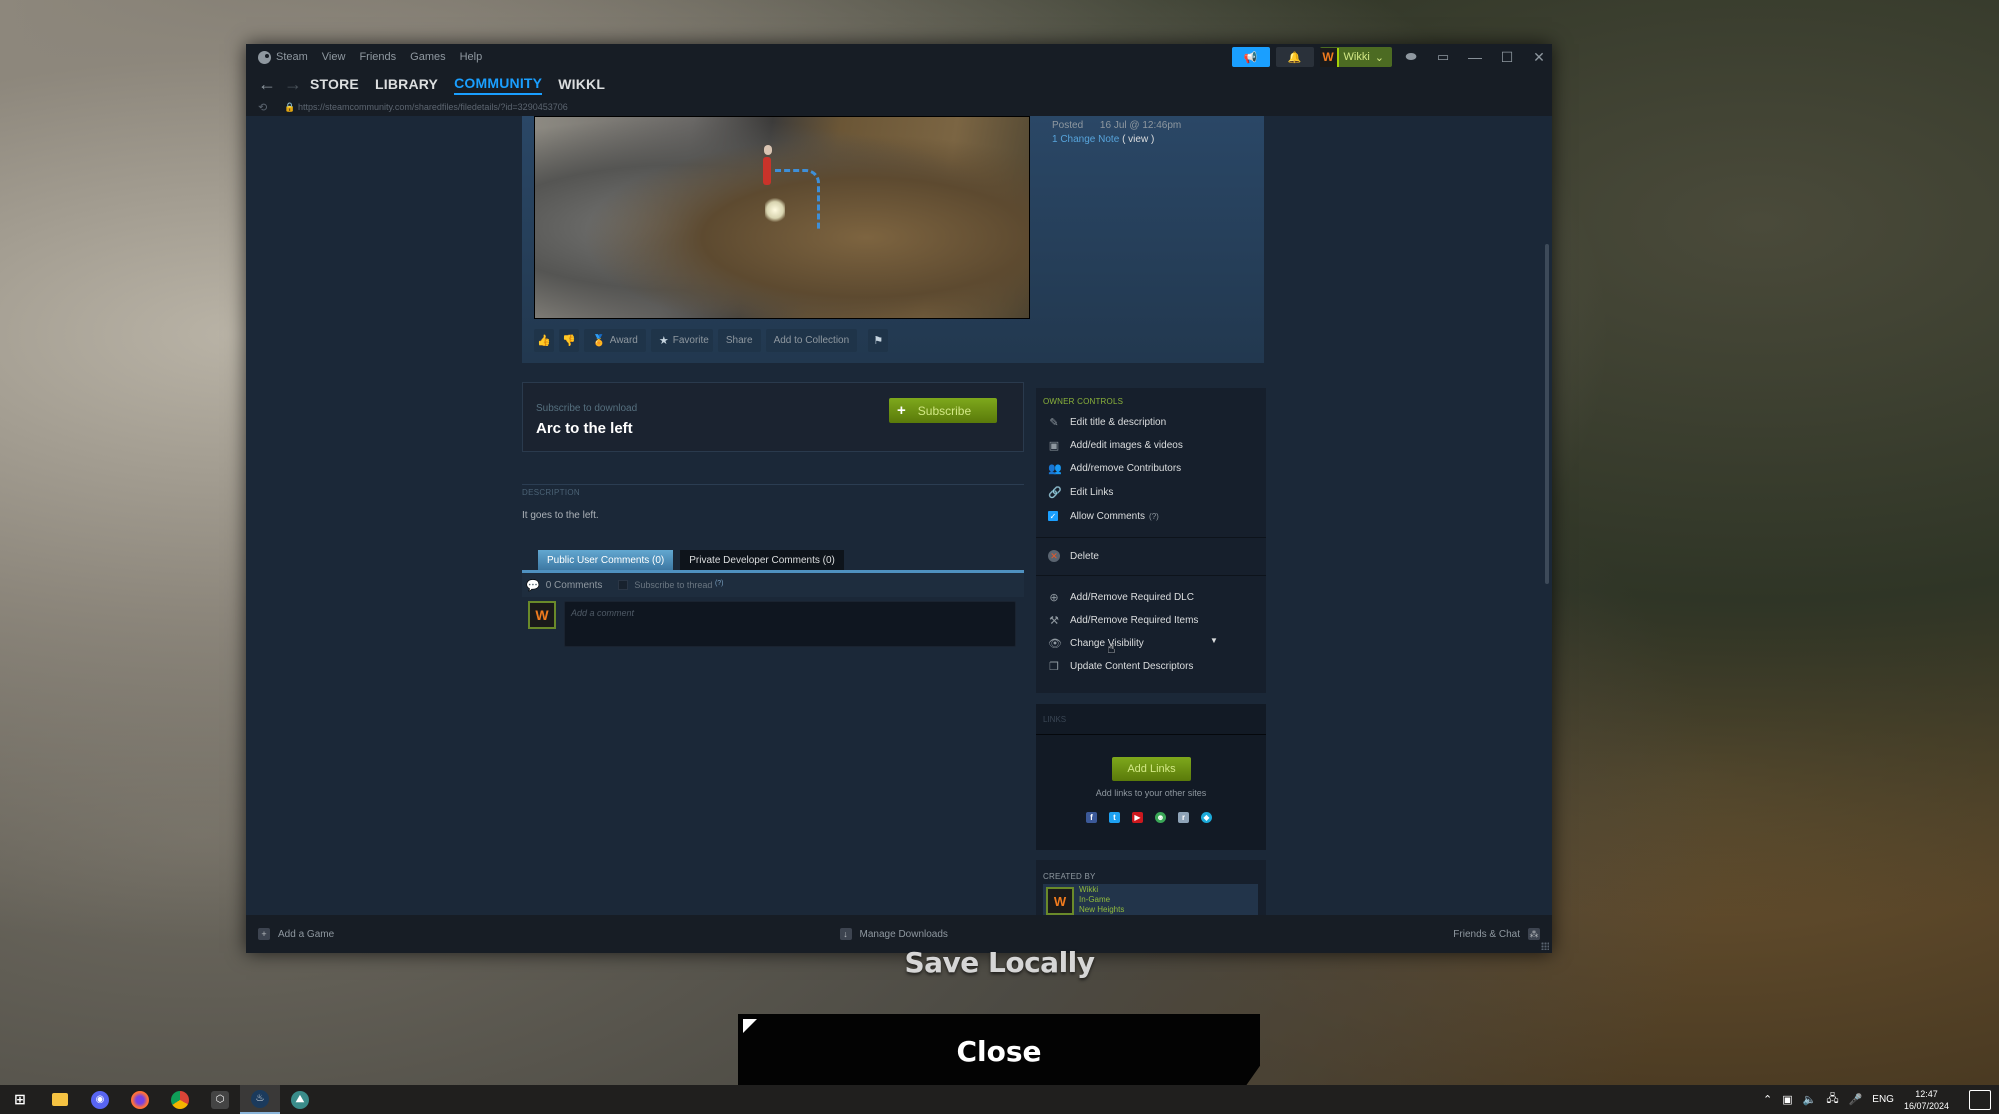 This screenshot has height=1114, width=1999. What do you see at coordinates (1120, 666) in the screenshot?
I see `update-content-descriptors: ❐ Update Content Descriptors` at bounding box center [1120, 666].